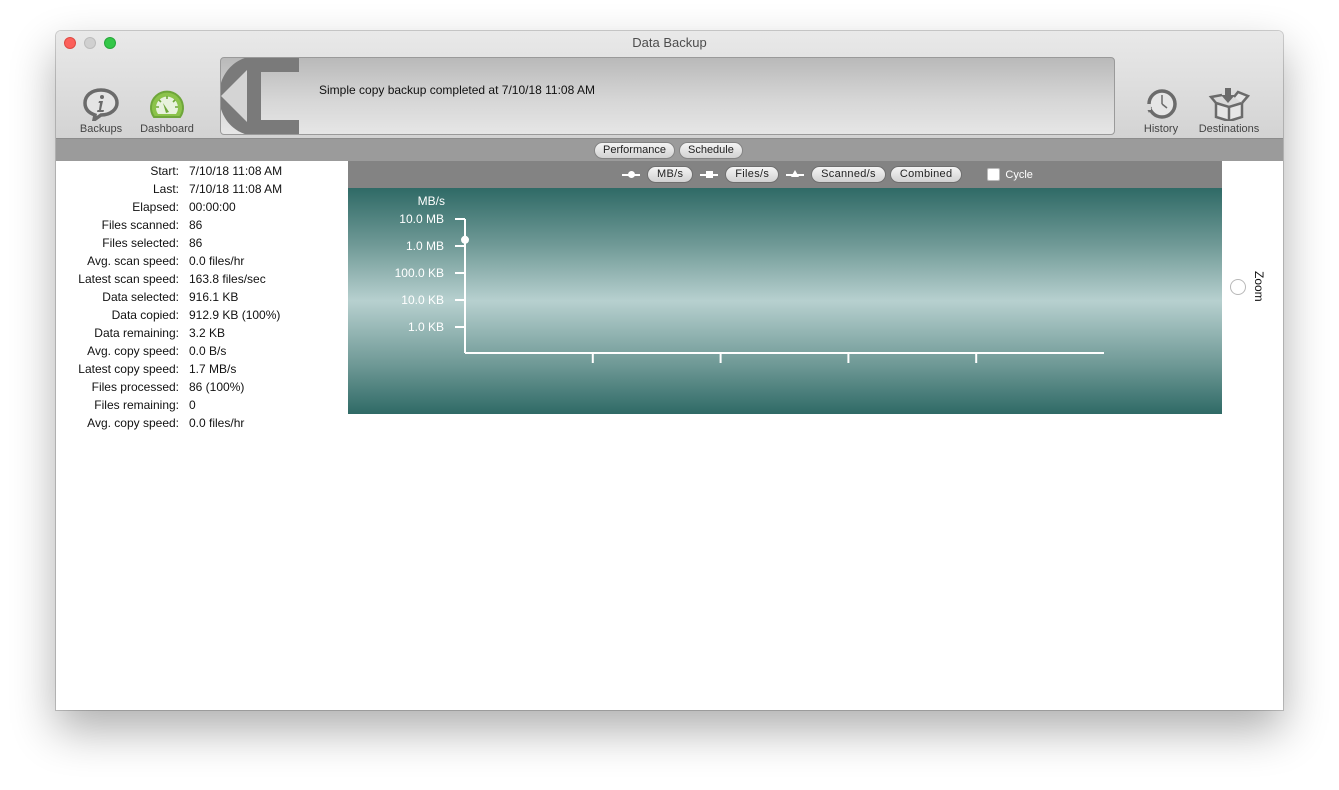 This screenshot has width=1339, height=790. What do you see at coordinates (421, 219) in the screenshot?
I see `y-tick-label: 10.0 MB` at bounding box center [421, 219].